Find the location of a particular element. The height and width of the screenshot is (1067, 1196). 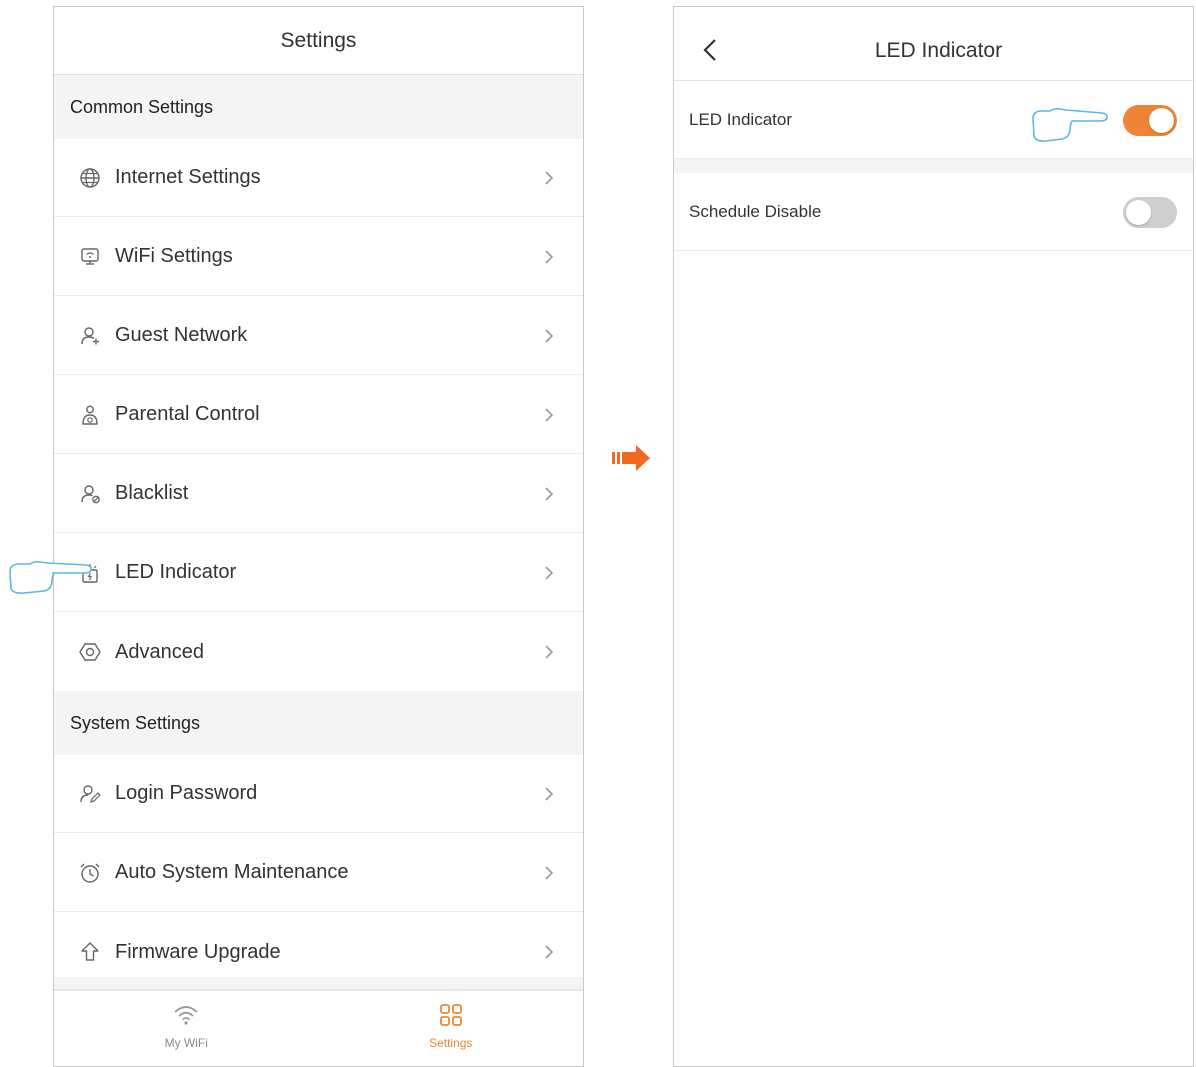

globe-icon is located at coordinates (90, 178).